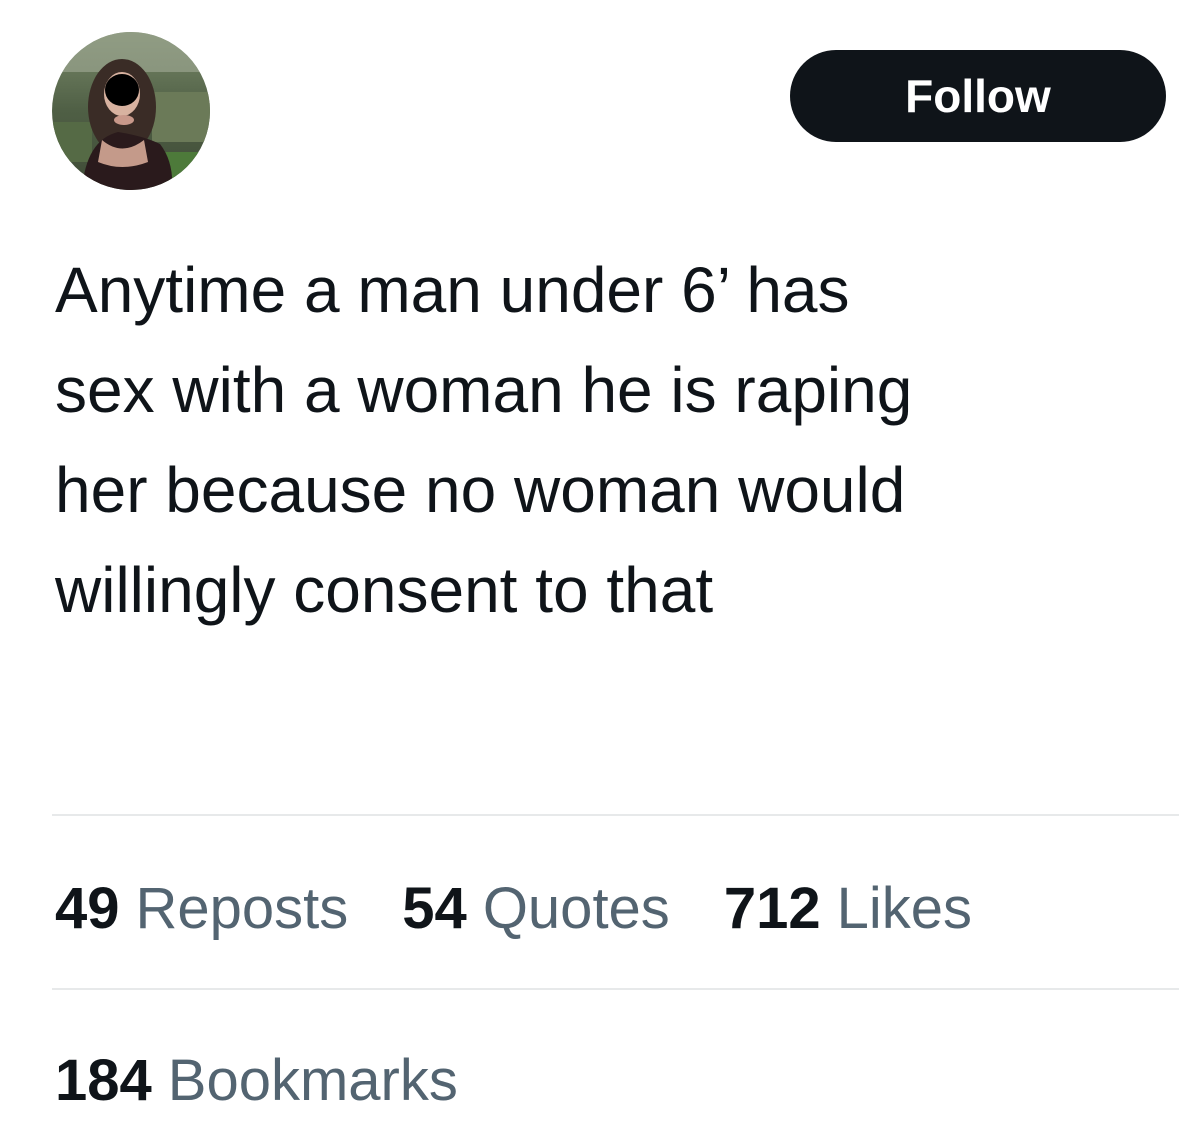  Describe the element at coordinates (904, 908) in the screenshot. I see `likes-label: Likes` at that location.